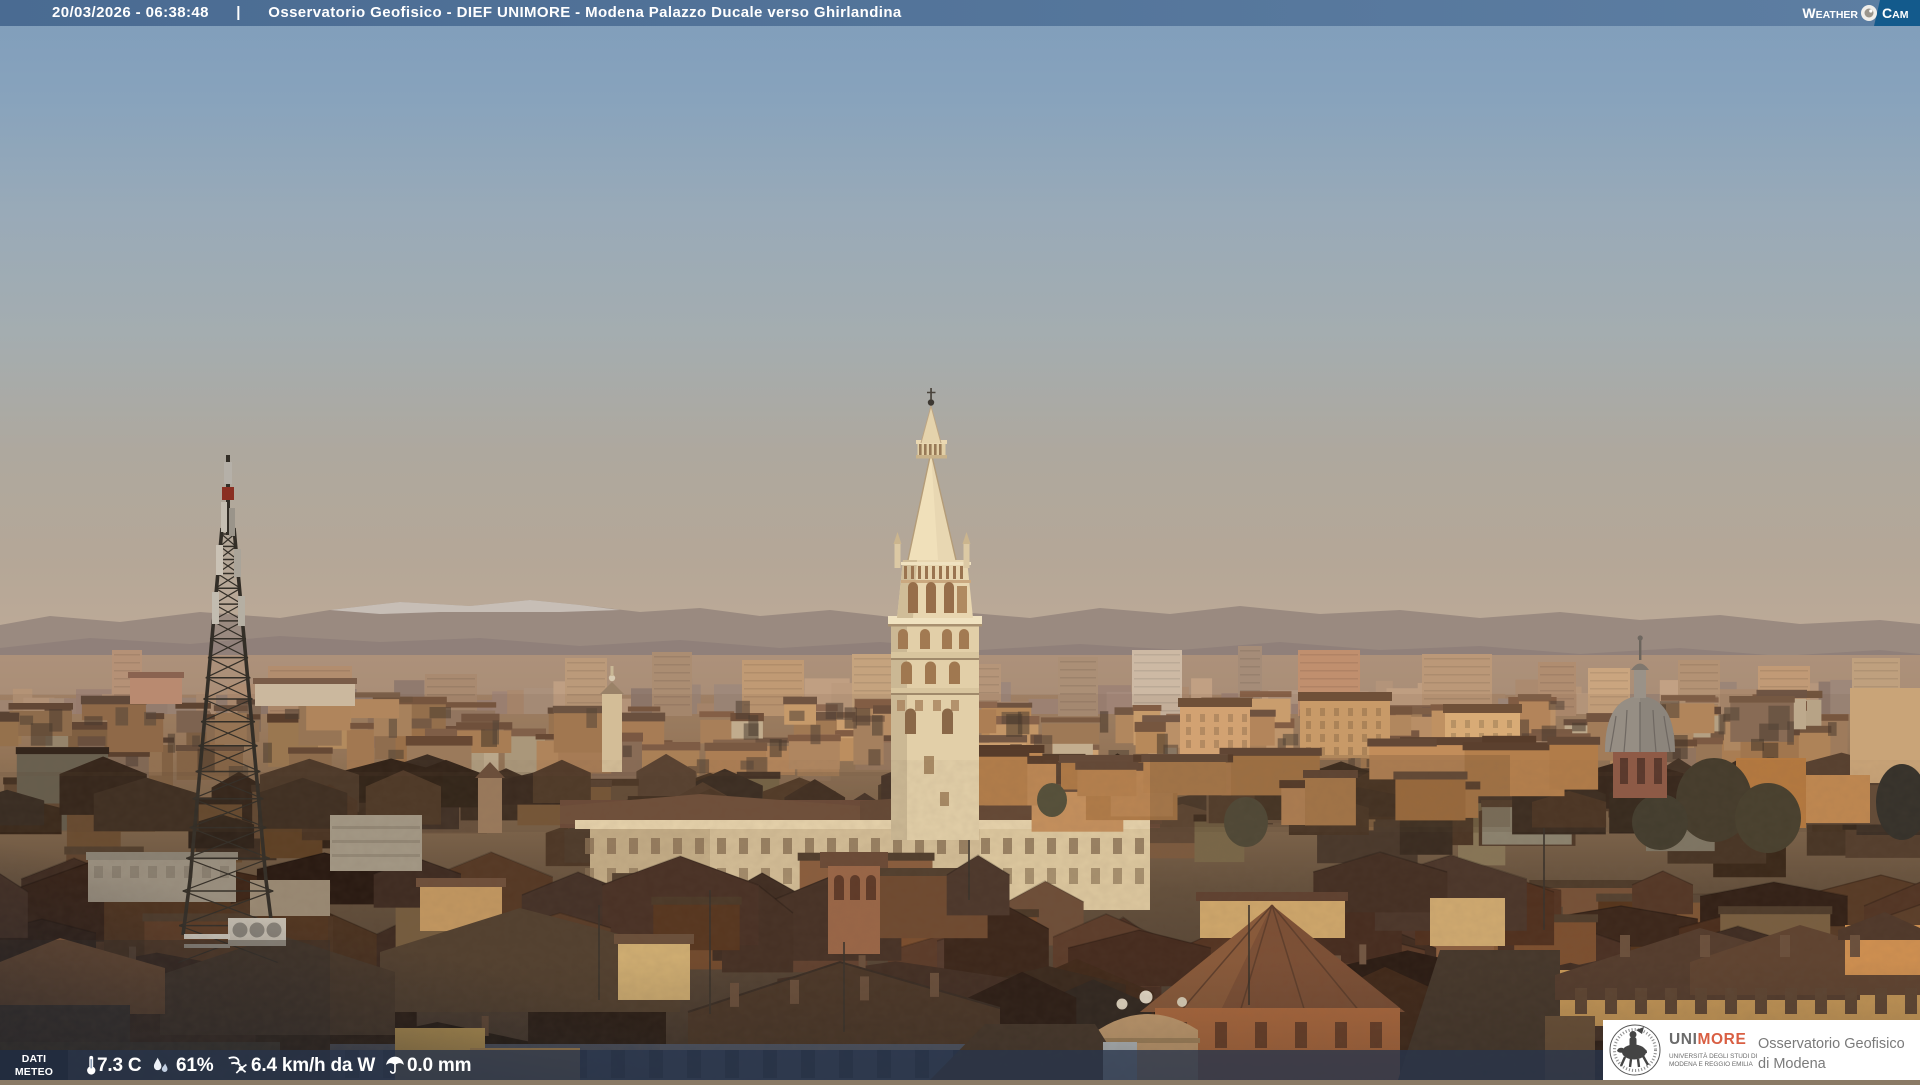 The image size is (1920, 1085). Describe the element at coordinates (1830, 13) in the screenshot. I see `svg-text: WEATHER` at that location.